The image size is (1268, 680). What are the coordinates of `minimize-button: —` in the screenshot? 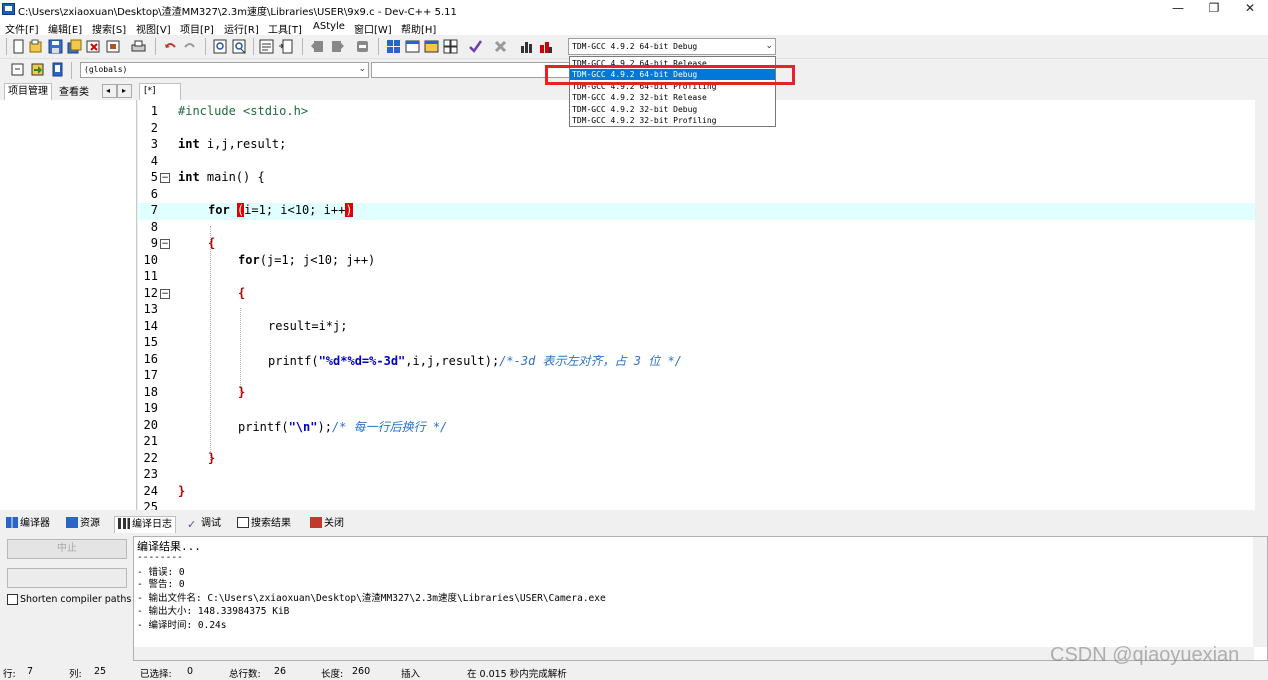 It's located at (1178, 9).